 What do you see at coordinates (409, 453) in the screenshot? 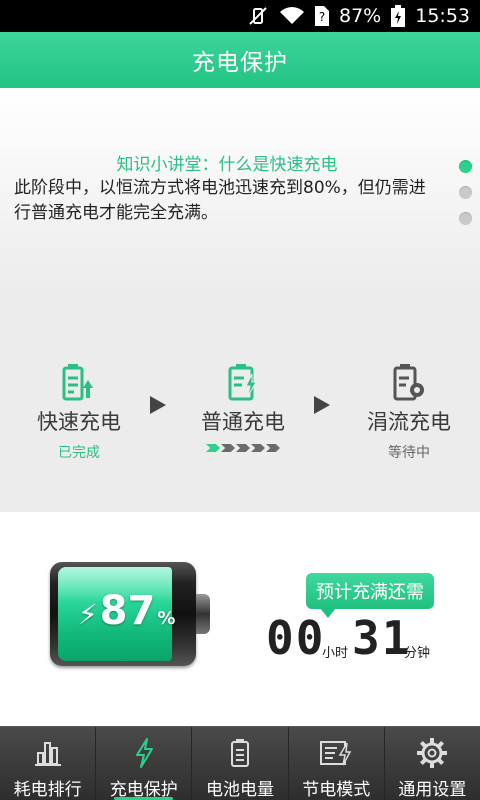
I see `stage-status: 等待中` at bounding box center [409, 453].